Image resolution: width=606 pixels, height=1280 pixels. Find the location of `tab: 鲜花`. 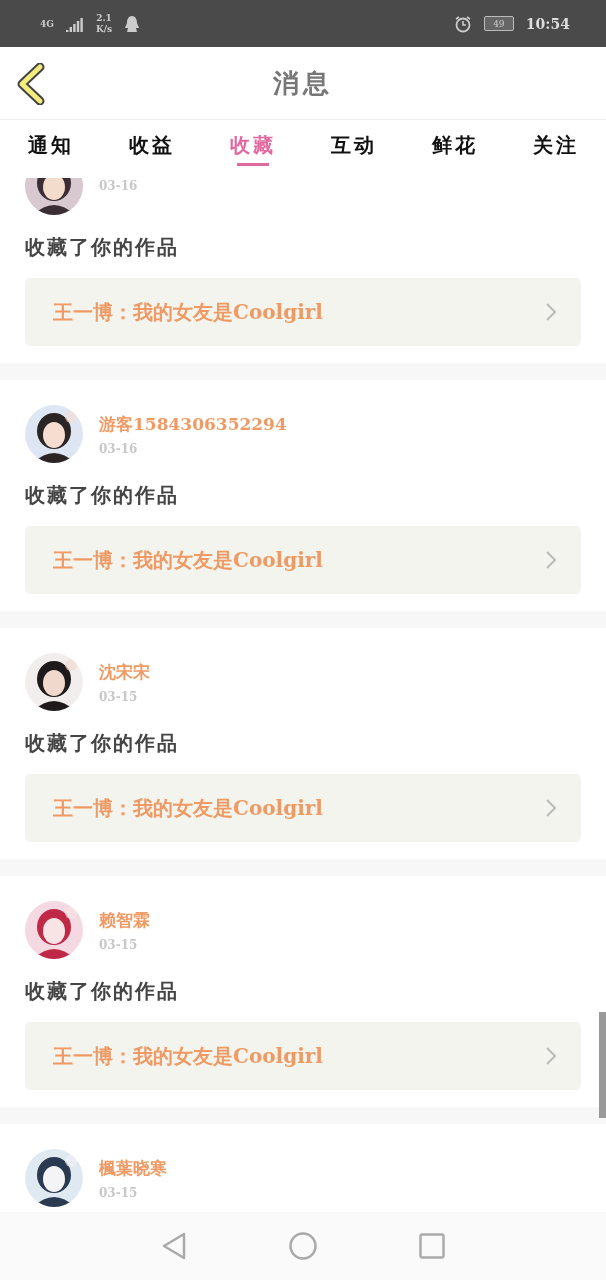

tab: 鲜花 is located at coordinates (454, 149).